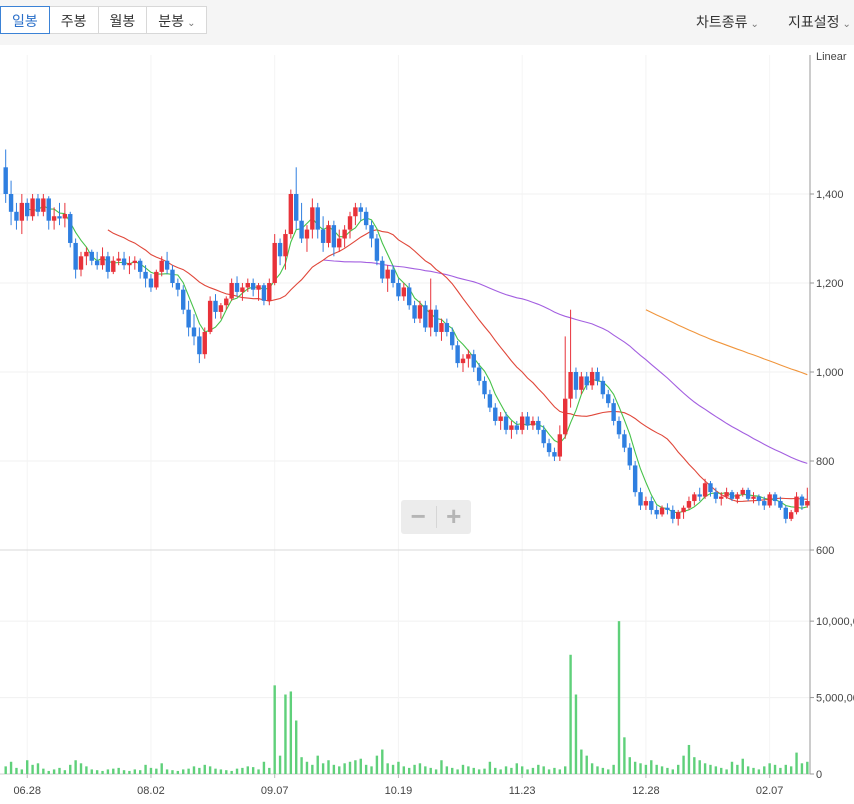  Describe the element at coordinates (177, 20) in the screenshot. I see `tab-minute: 분봉 ⌄` at that location.